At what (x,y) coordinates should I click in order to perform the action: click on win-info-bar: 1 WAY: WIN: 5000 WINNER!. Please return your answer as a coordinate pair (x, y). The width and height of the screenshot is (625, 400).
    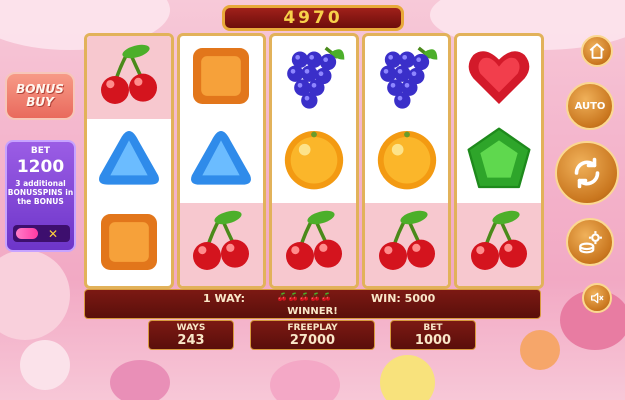
    Looking at the image, I should click on (312, 304).